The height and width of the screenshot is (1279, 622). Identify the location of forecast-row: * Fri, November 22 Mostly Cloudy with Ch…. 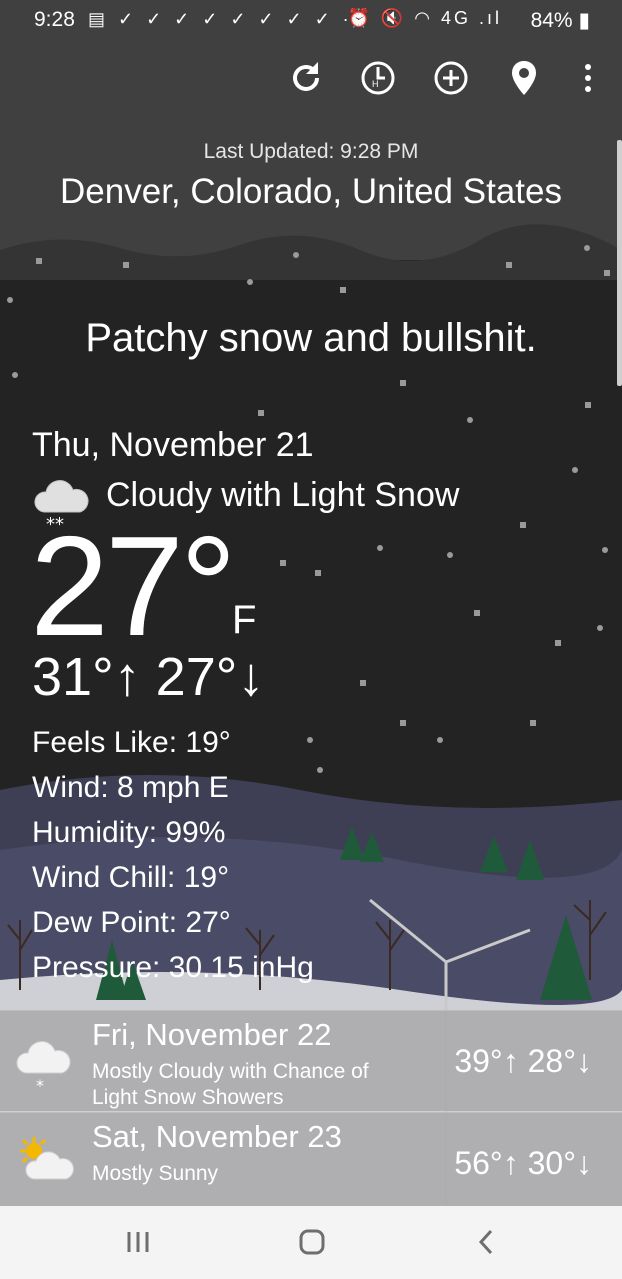
(311, 1060).